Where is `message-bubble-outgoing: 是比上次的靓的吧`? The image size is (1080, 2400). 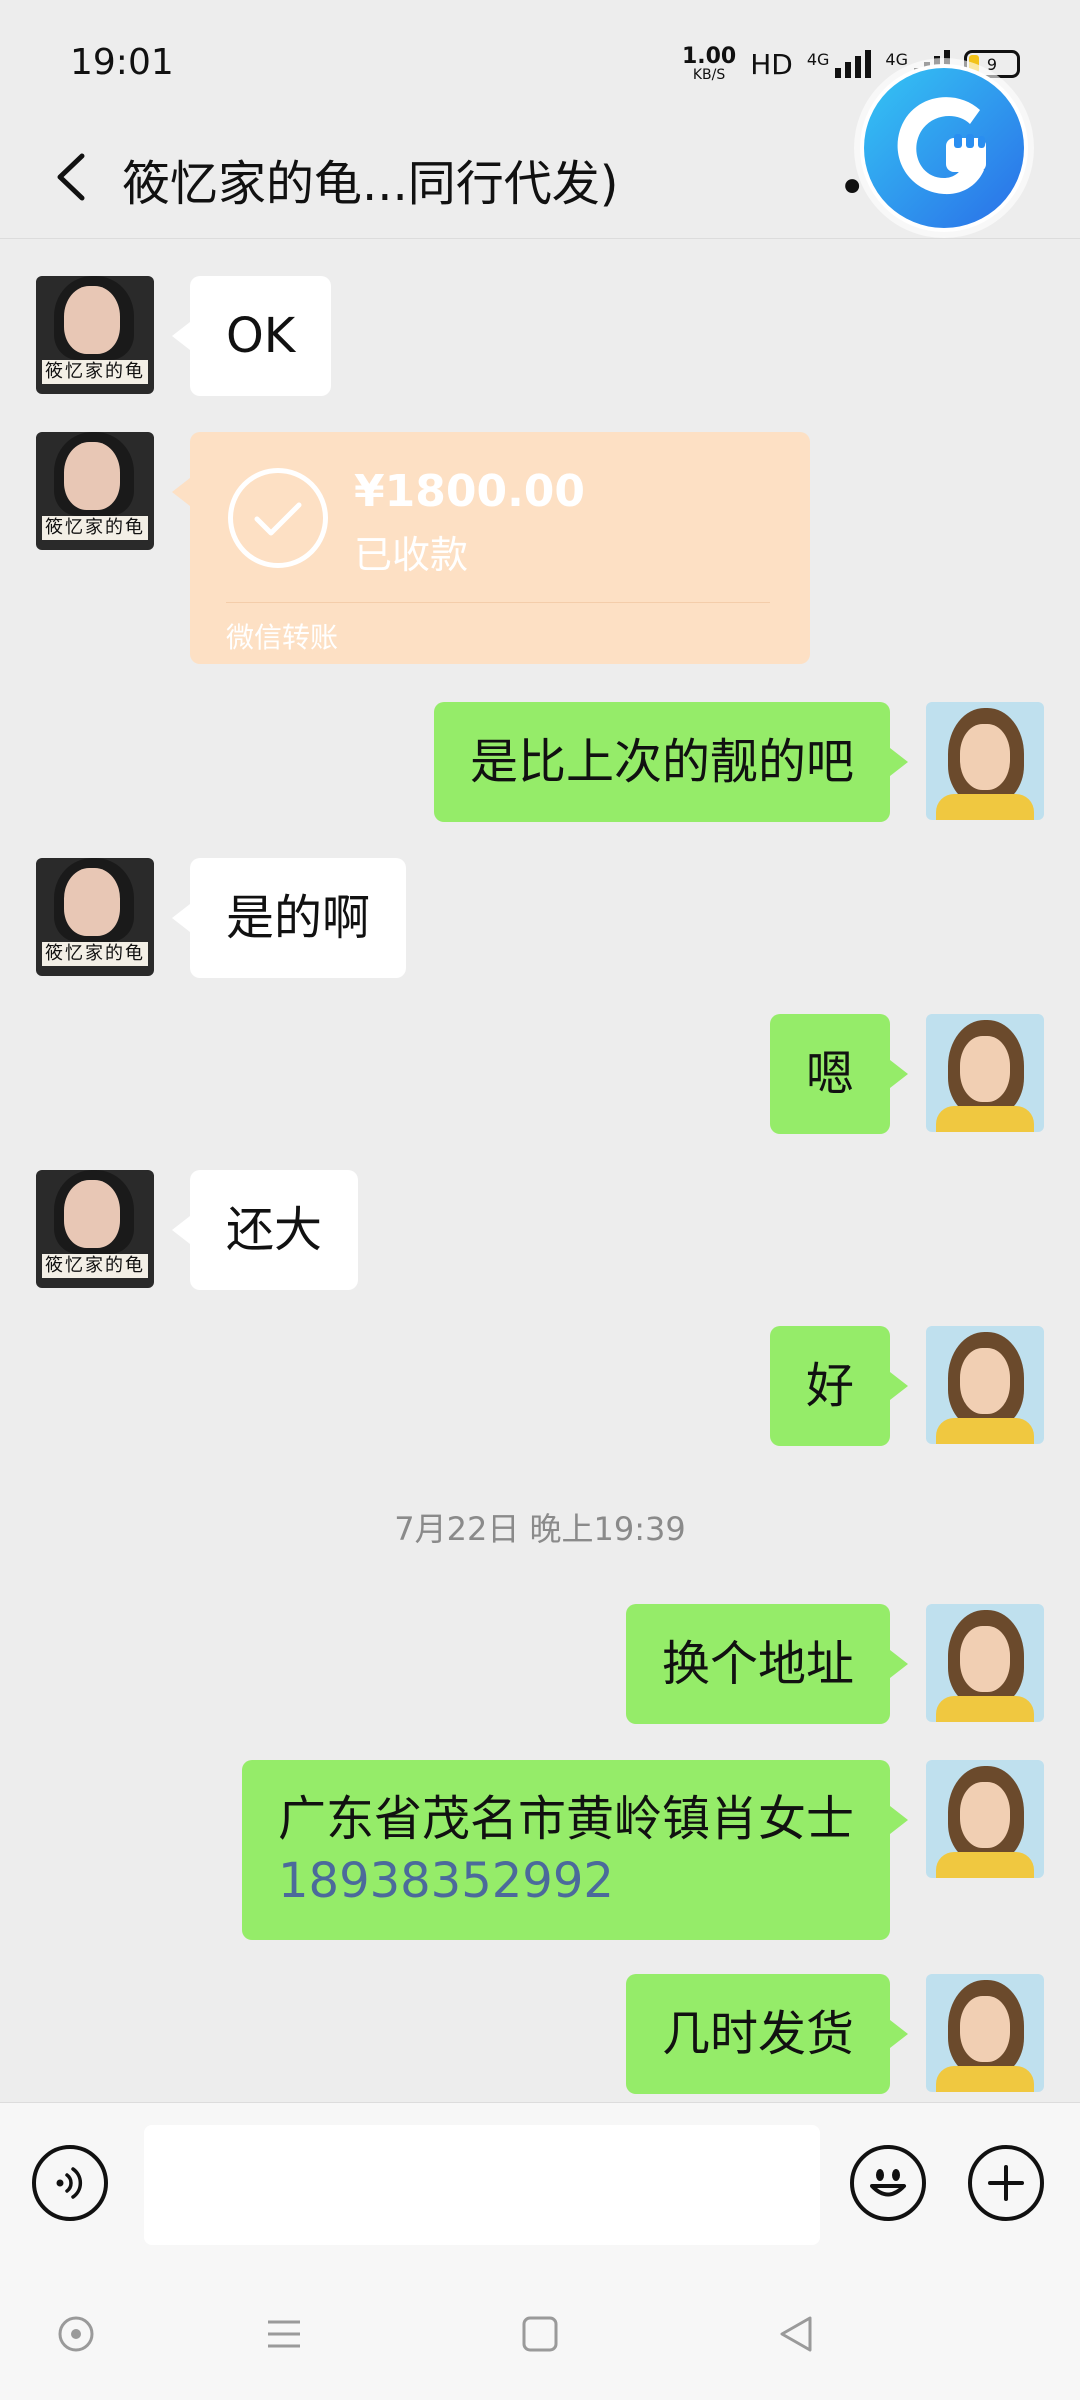 message-bubble-outgoing: 是比上次的靓的吧 is located at coordinates (671, 762).